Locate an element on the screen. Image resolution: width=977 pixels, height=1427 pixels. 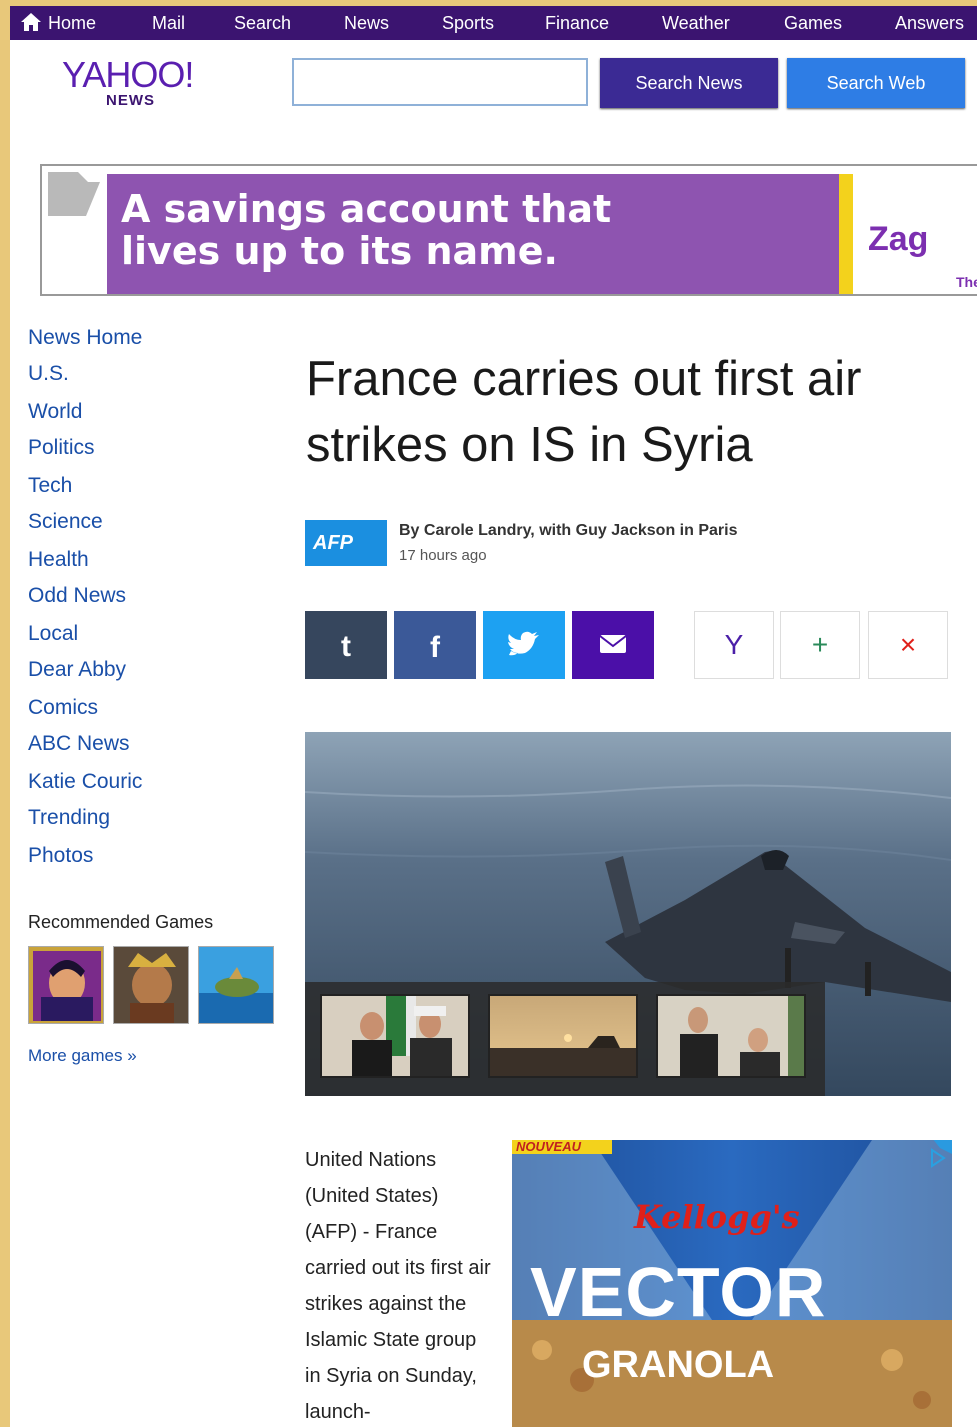
cereal-ad-brand: Kellogg's is located at coordinates (717, 1217).